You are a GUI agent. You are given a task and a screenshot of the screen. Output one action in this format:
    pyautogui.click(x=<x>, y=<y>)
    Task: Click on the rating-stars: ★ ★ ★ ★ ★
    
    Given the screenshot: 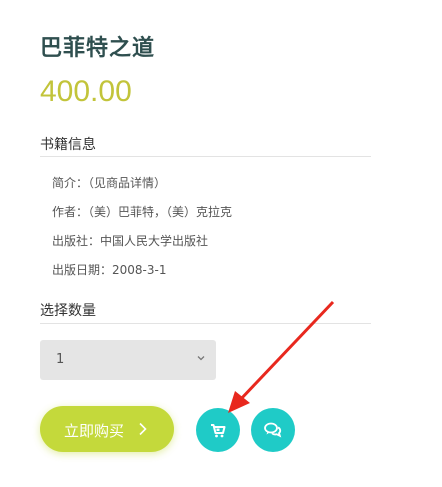 What is the action you would take?
    pyautogui.click(x=77, y=3)
    